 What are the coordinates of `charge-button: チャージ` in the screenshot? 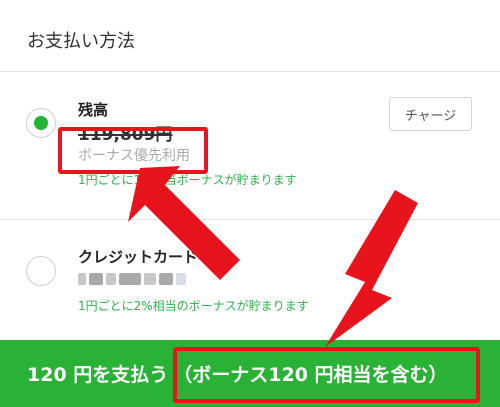 It's located at (430, 114).